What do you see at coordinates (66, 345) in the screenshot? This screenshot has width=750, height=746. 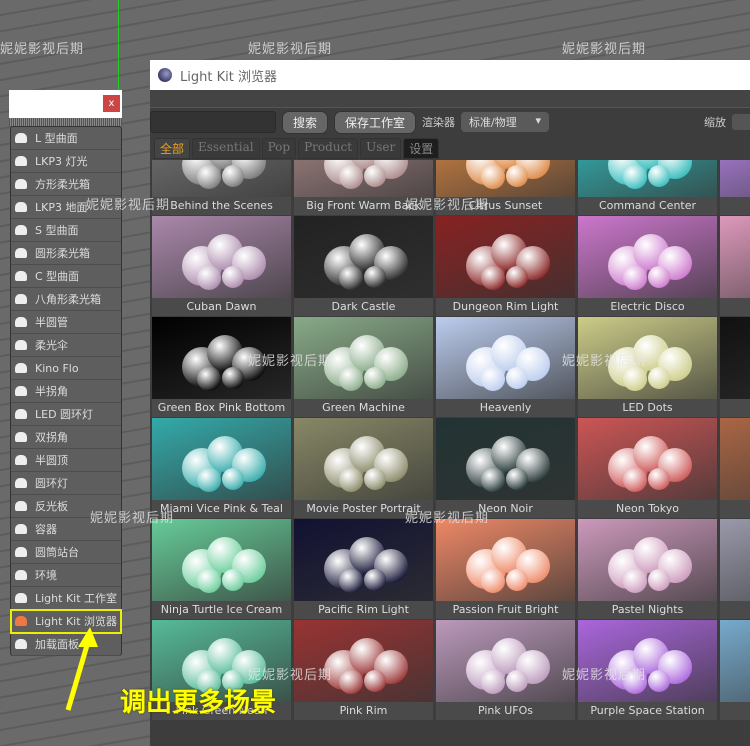 I see `menu-item: 柔光伞` at bounding box center [66, 345].